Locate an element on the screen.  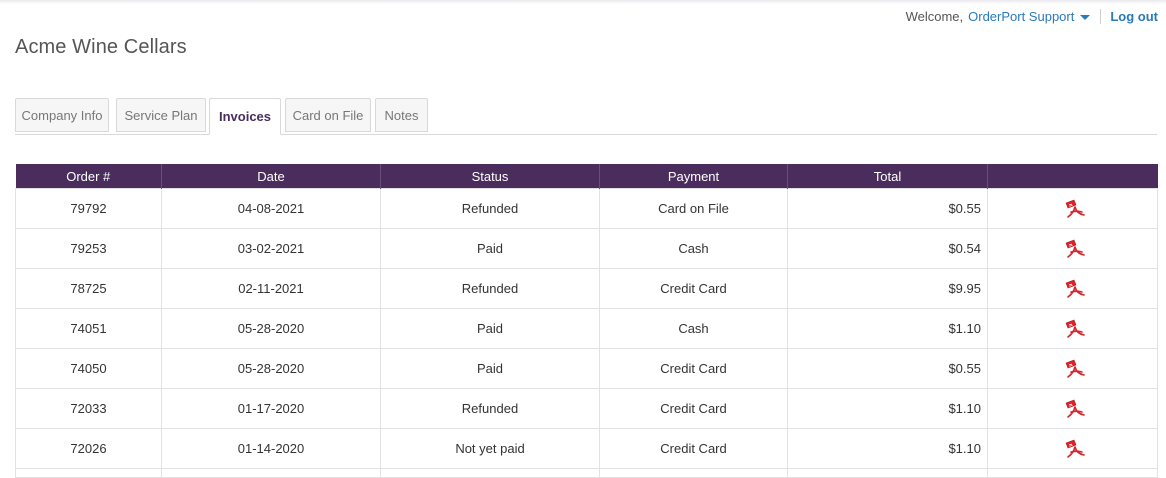
table-row: 79253 03-02-2021 Paid Cash $0.54 is located at coordinates (586, 248).